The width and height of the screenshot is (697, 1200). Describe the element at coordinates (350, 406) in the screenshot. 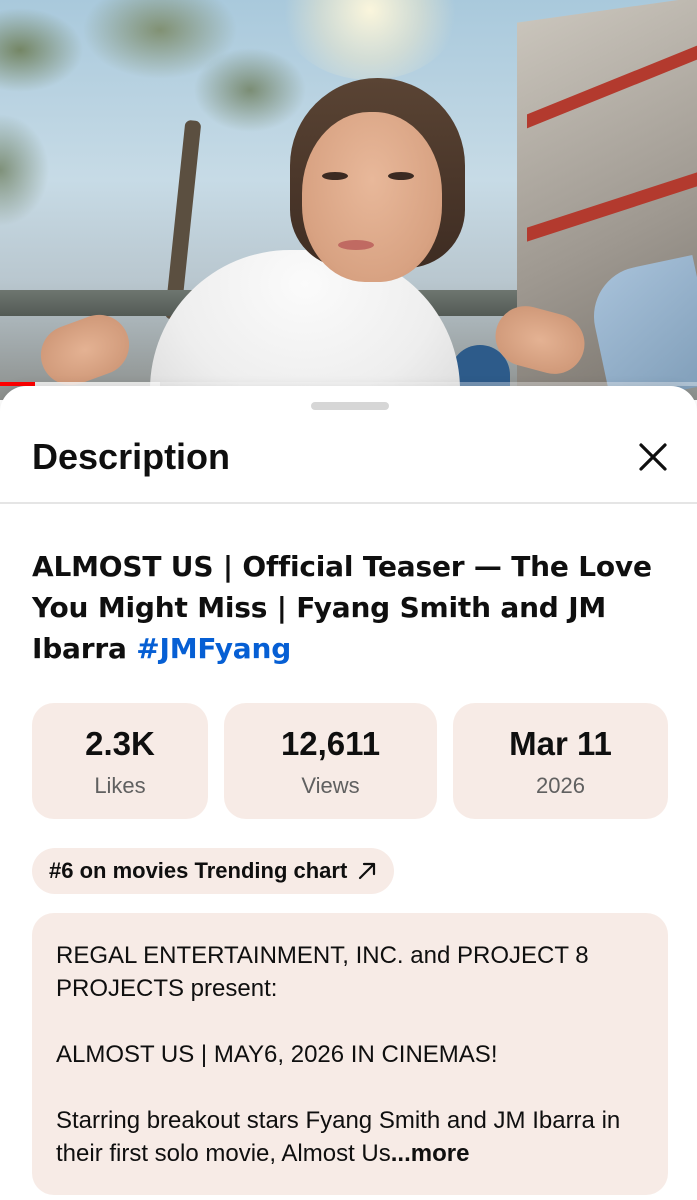

I see `drag-handle` at that location.